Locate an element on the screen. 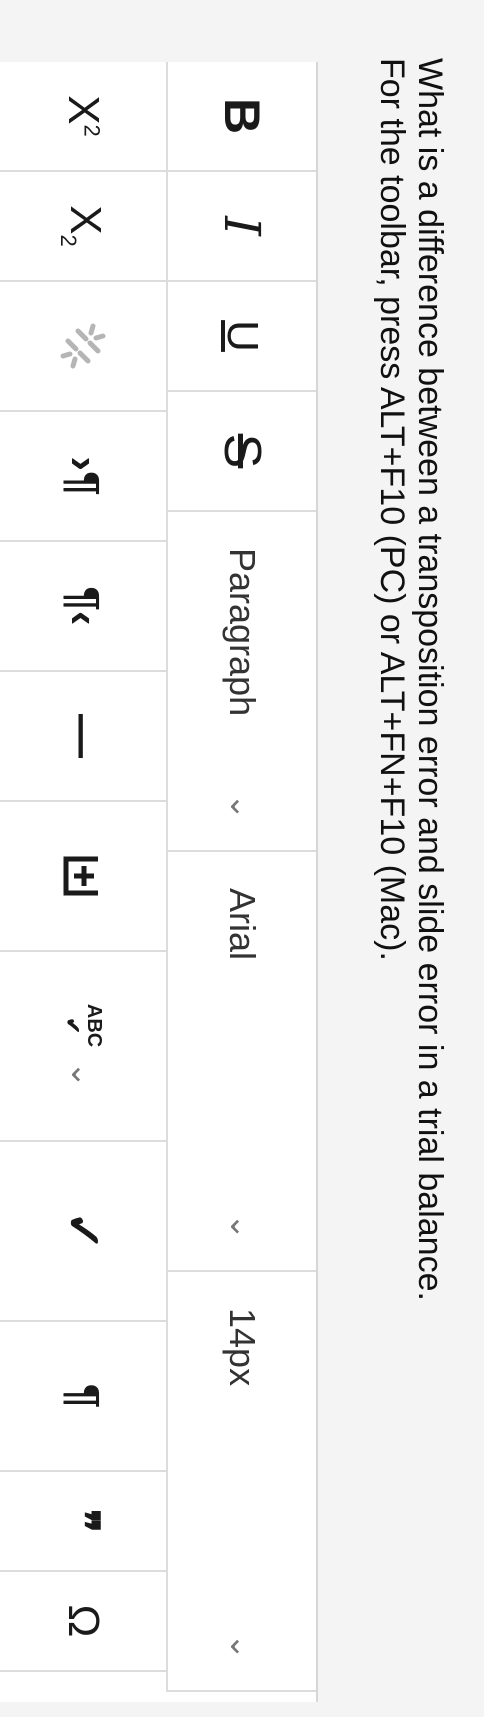  bold-button: B is located at coordinates (241, 117).